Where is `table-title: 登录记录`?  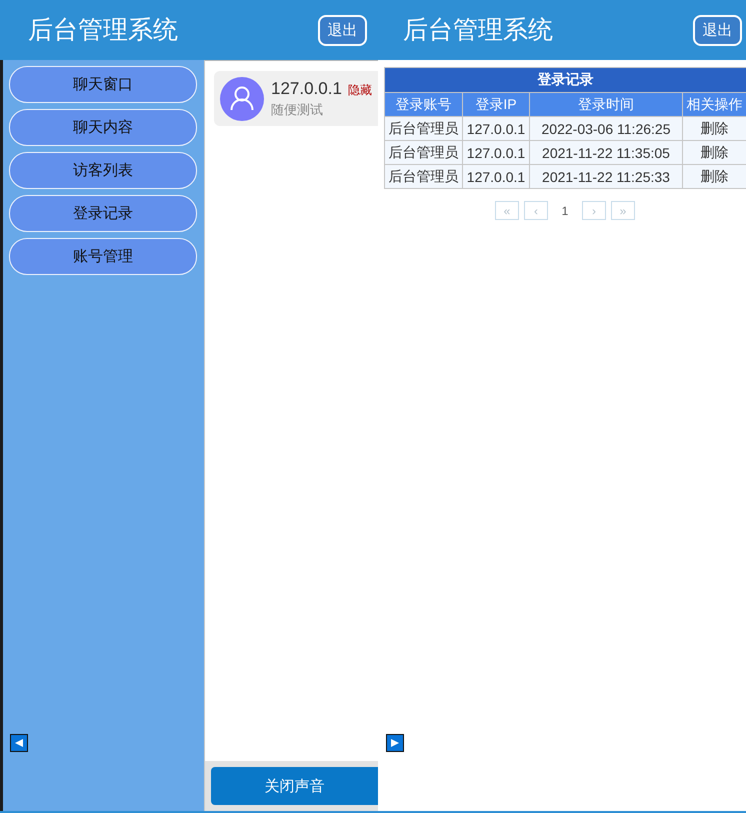 table-title: 登录记录 is located at coordinates (565, 80).